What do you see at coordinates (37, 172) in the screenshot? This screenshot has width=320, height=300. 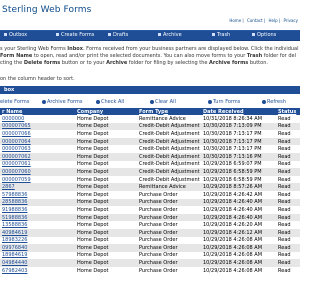 I see `form-name-link: 000007060` at bounding box center [37, 172].